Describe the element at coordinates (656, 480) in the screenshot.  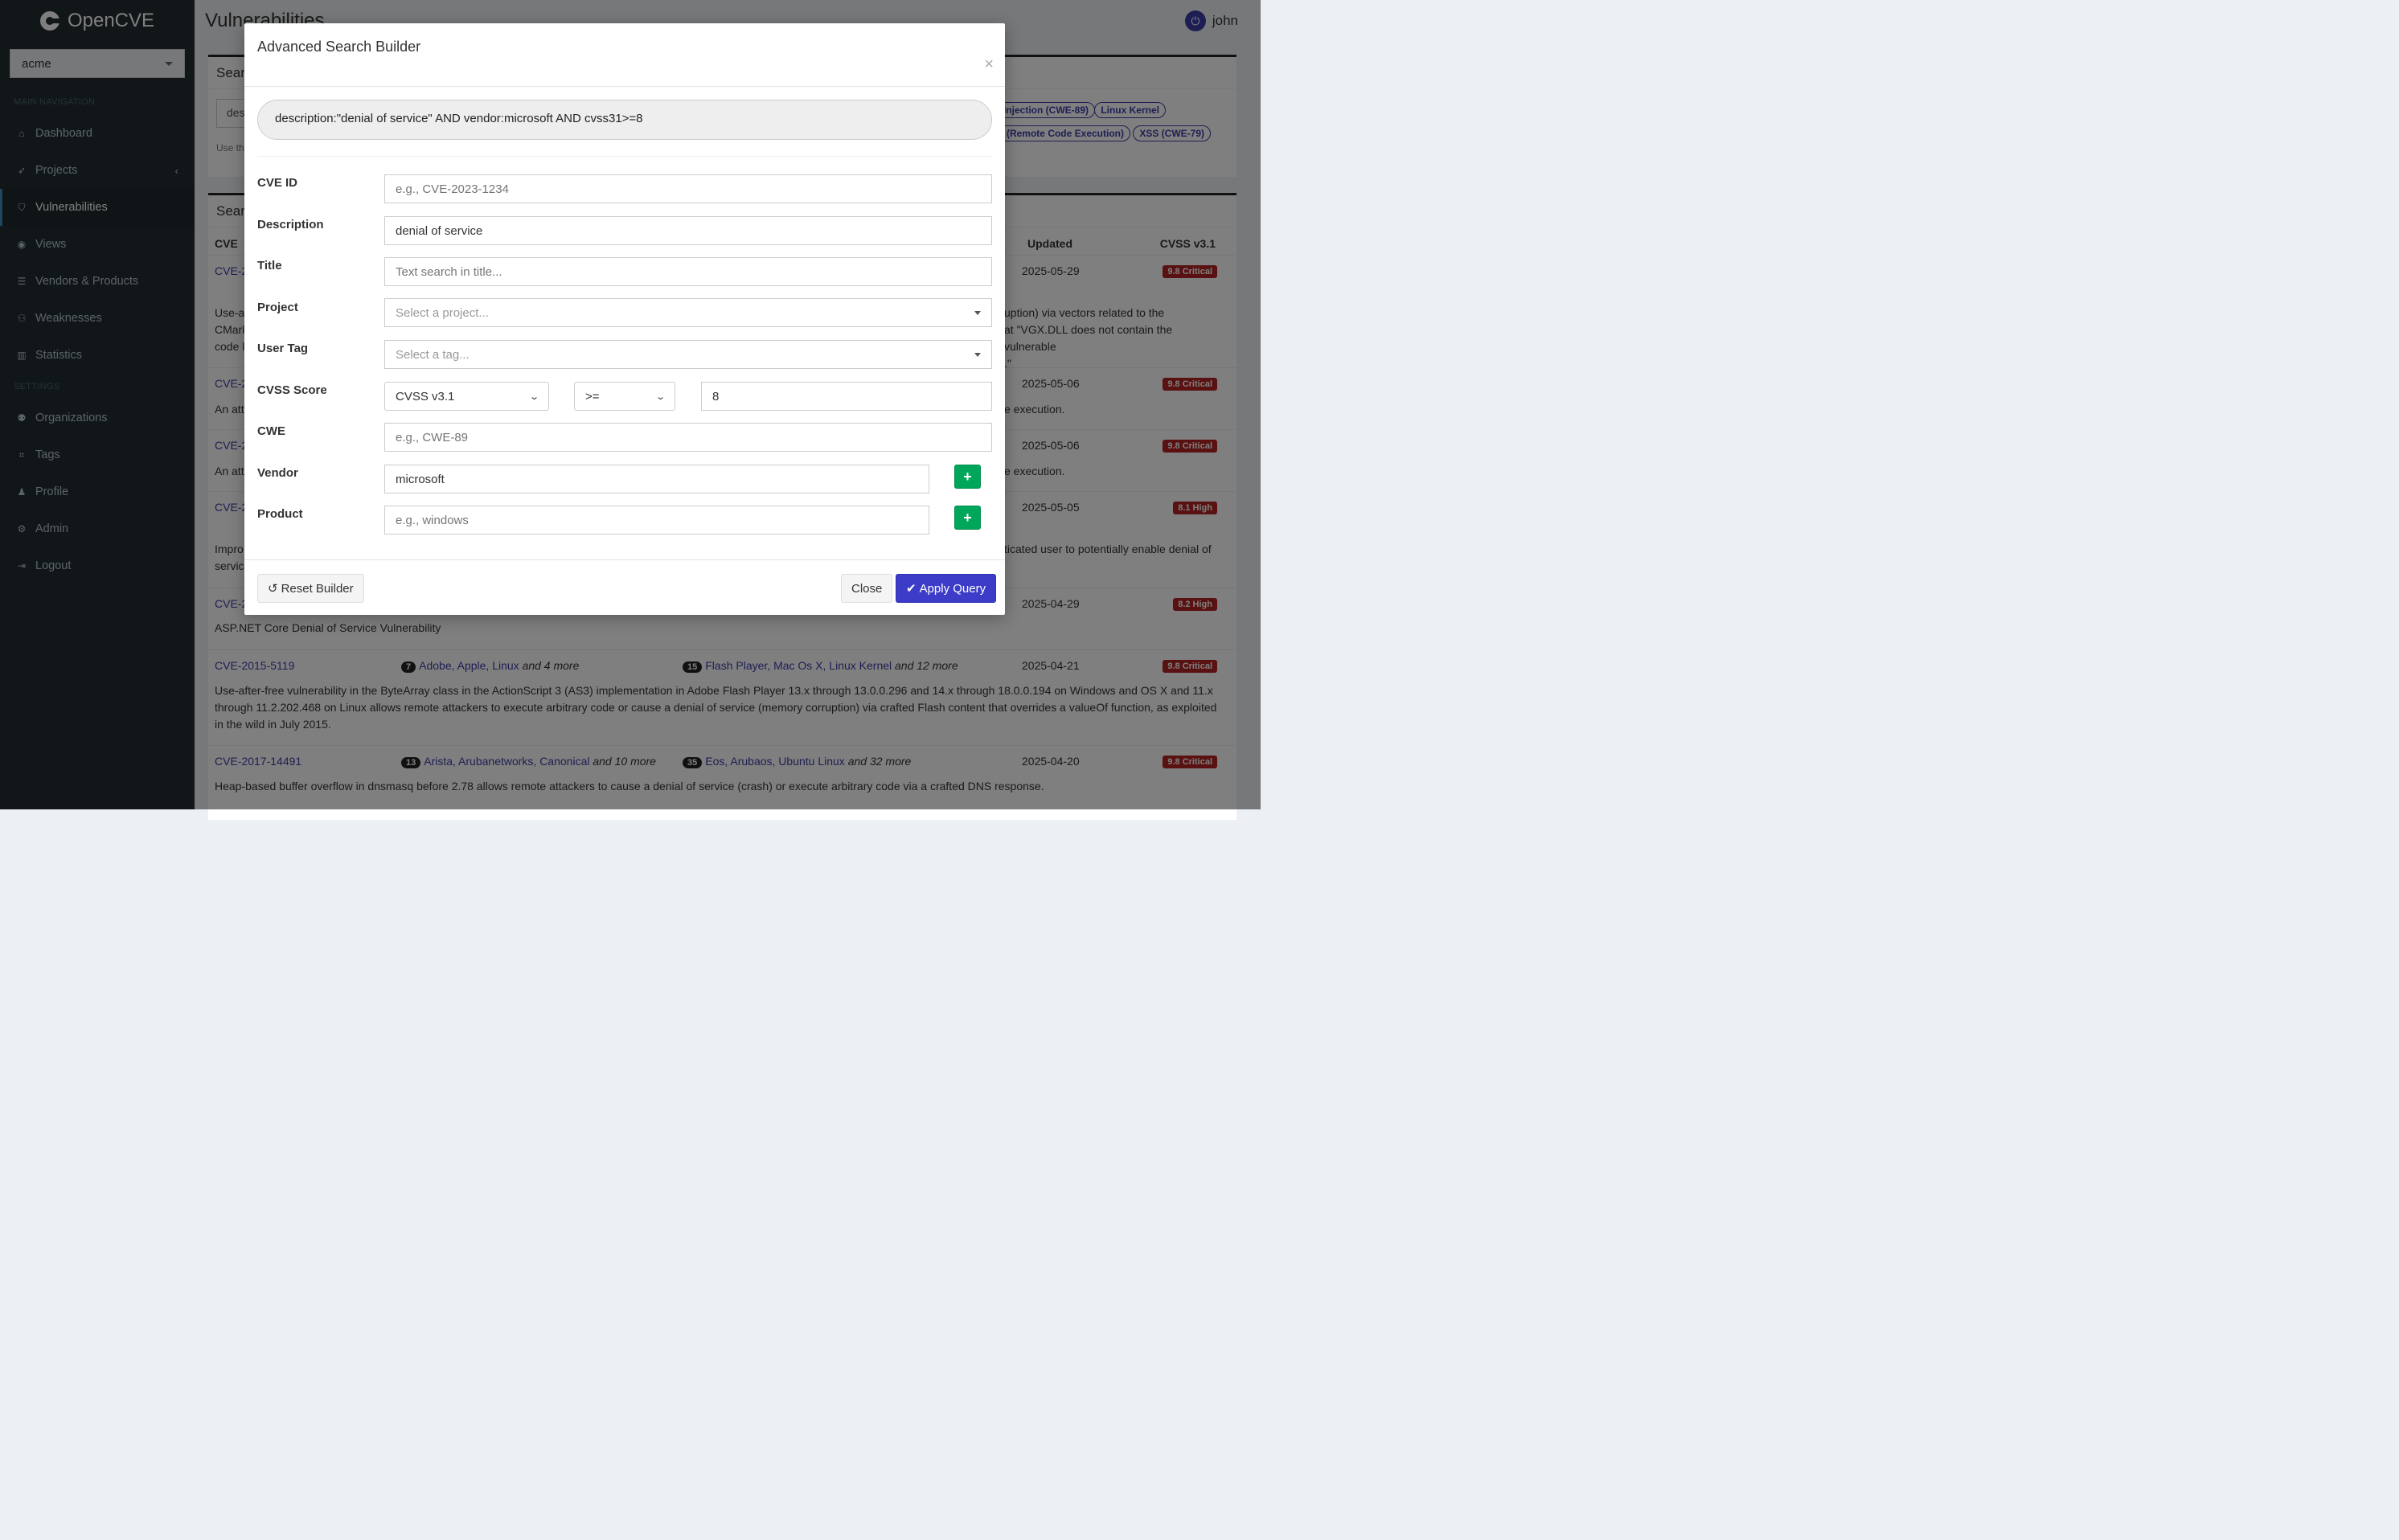
I see `vendor-input` at that location.